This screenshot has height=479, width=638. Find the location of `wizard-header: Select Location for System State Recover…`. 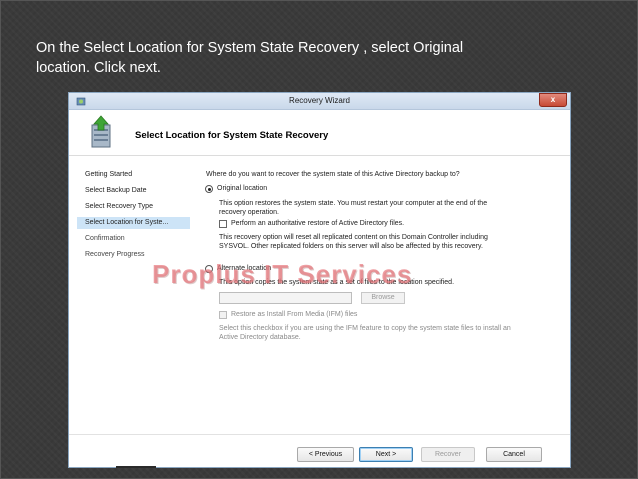

wizard-header: Select Location for System State Recover… is located at coordinates (319, 132).